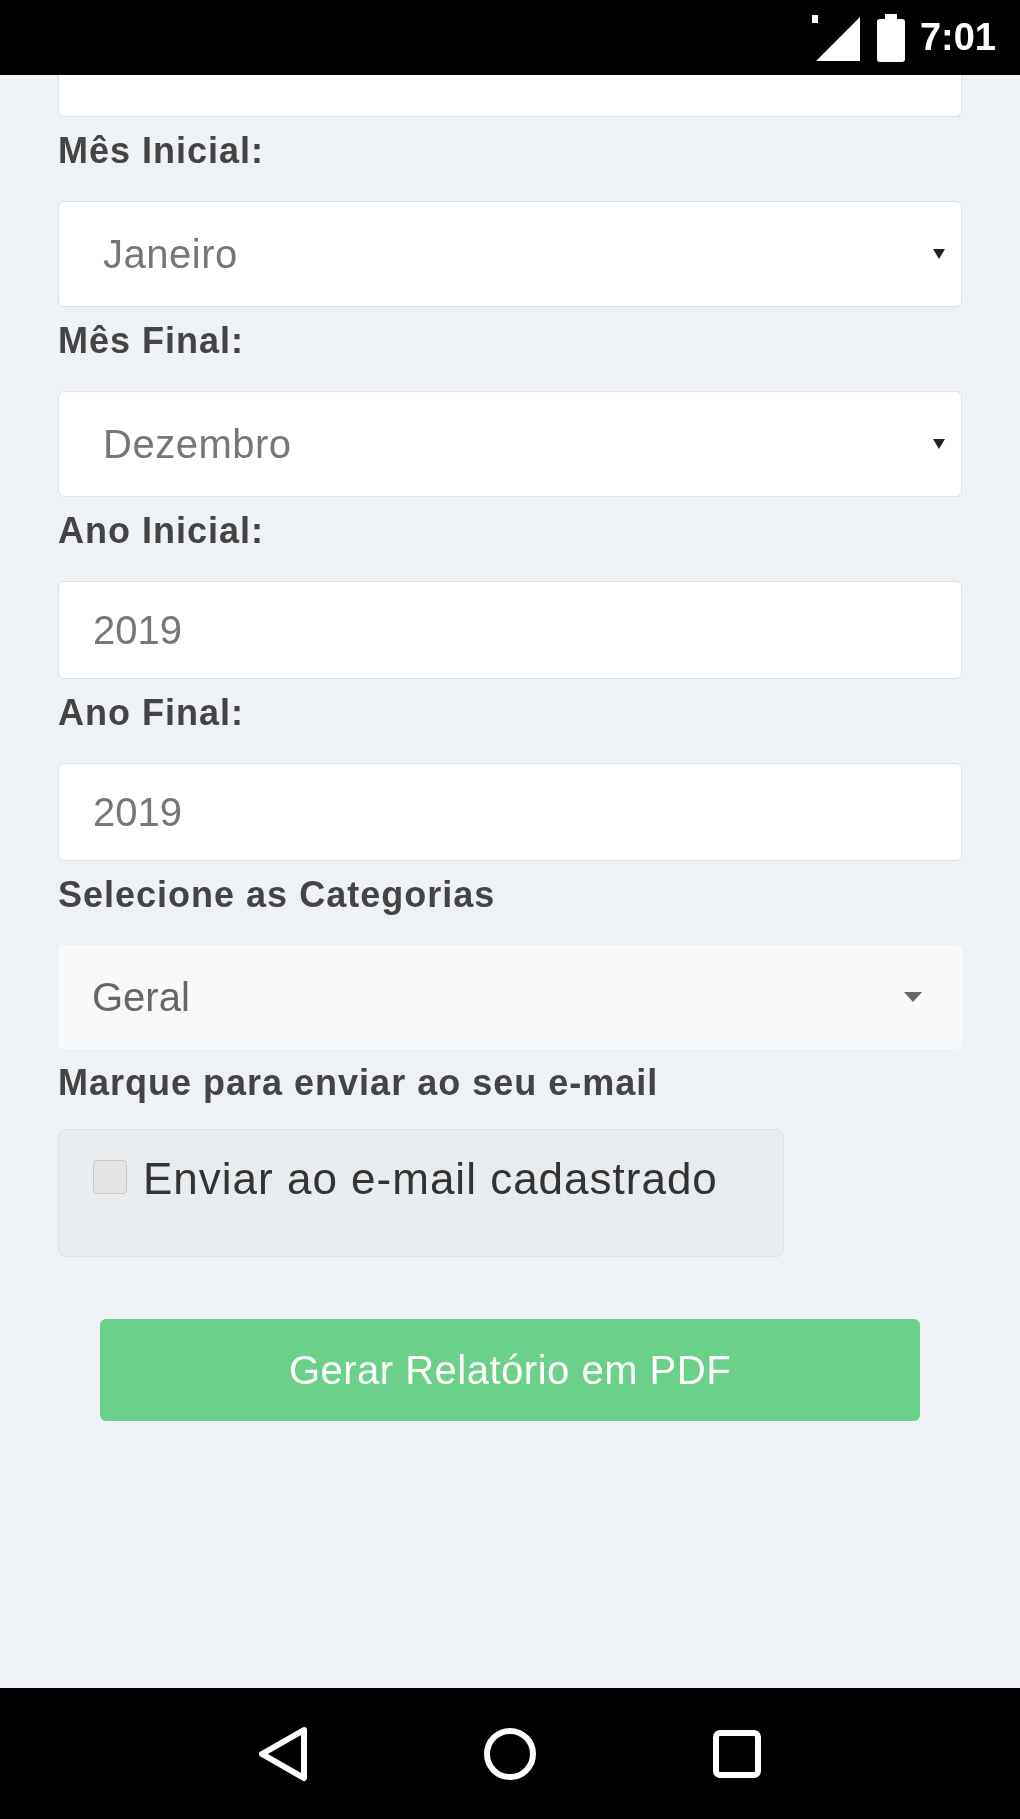 The image size is (1020, 1819). Describe the element at coordinates (161, 151) in the screenshot. I see `field-label: Mês Inicial:` at that location.